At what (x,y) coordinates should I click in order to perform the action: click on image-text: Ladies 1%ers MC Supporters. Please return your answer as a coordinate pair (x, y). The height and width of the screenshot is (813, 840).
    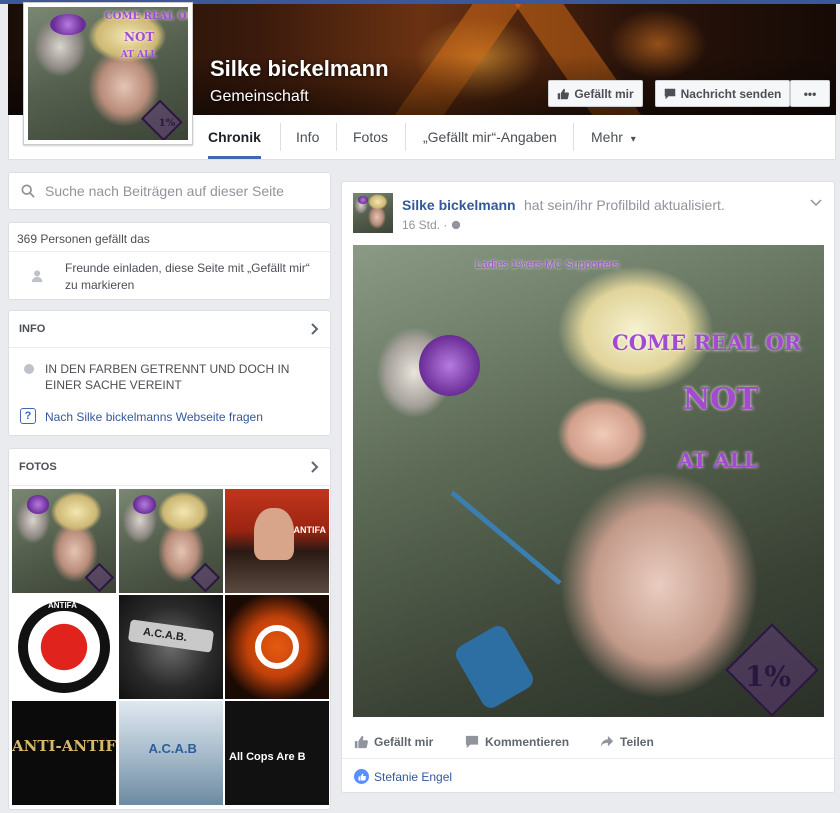
    Looking at the image, I should click on (547, 265).